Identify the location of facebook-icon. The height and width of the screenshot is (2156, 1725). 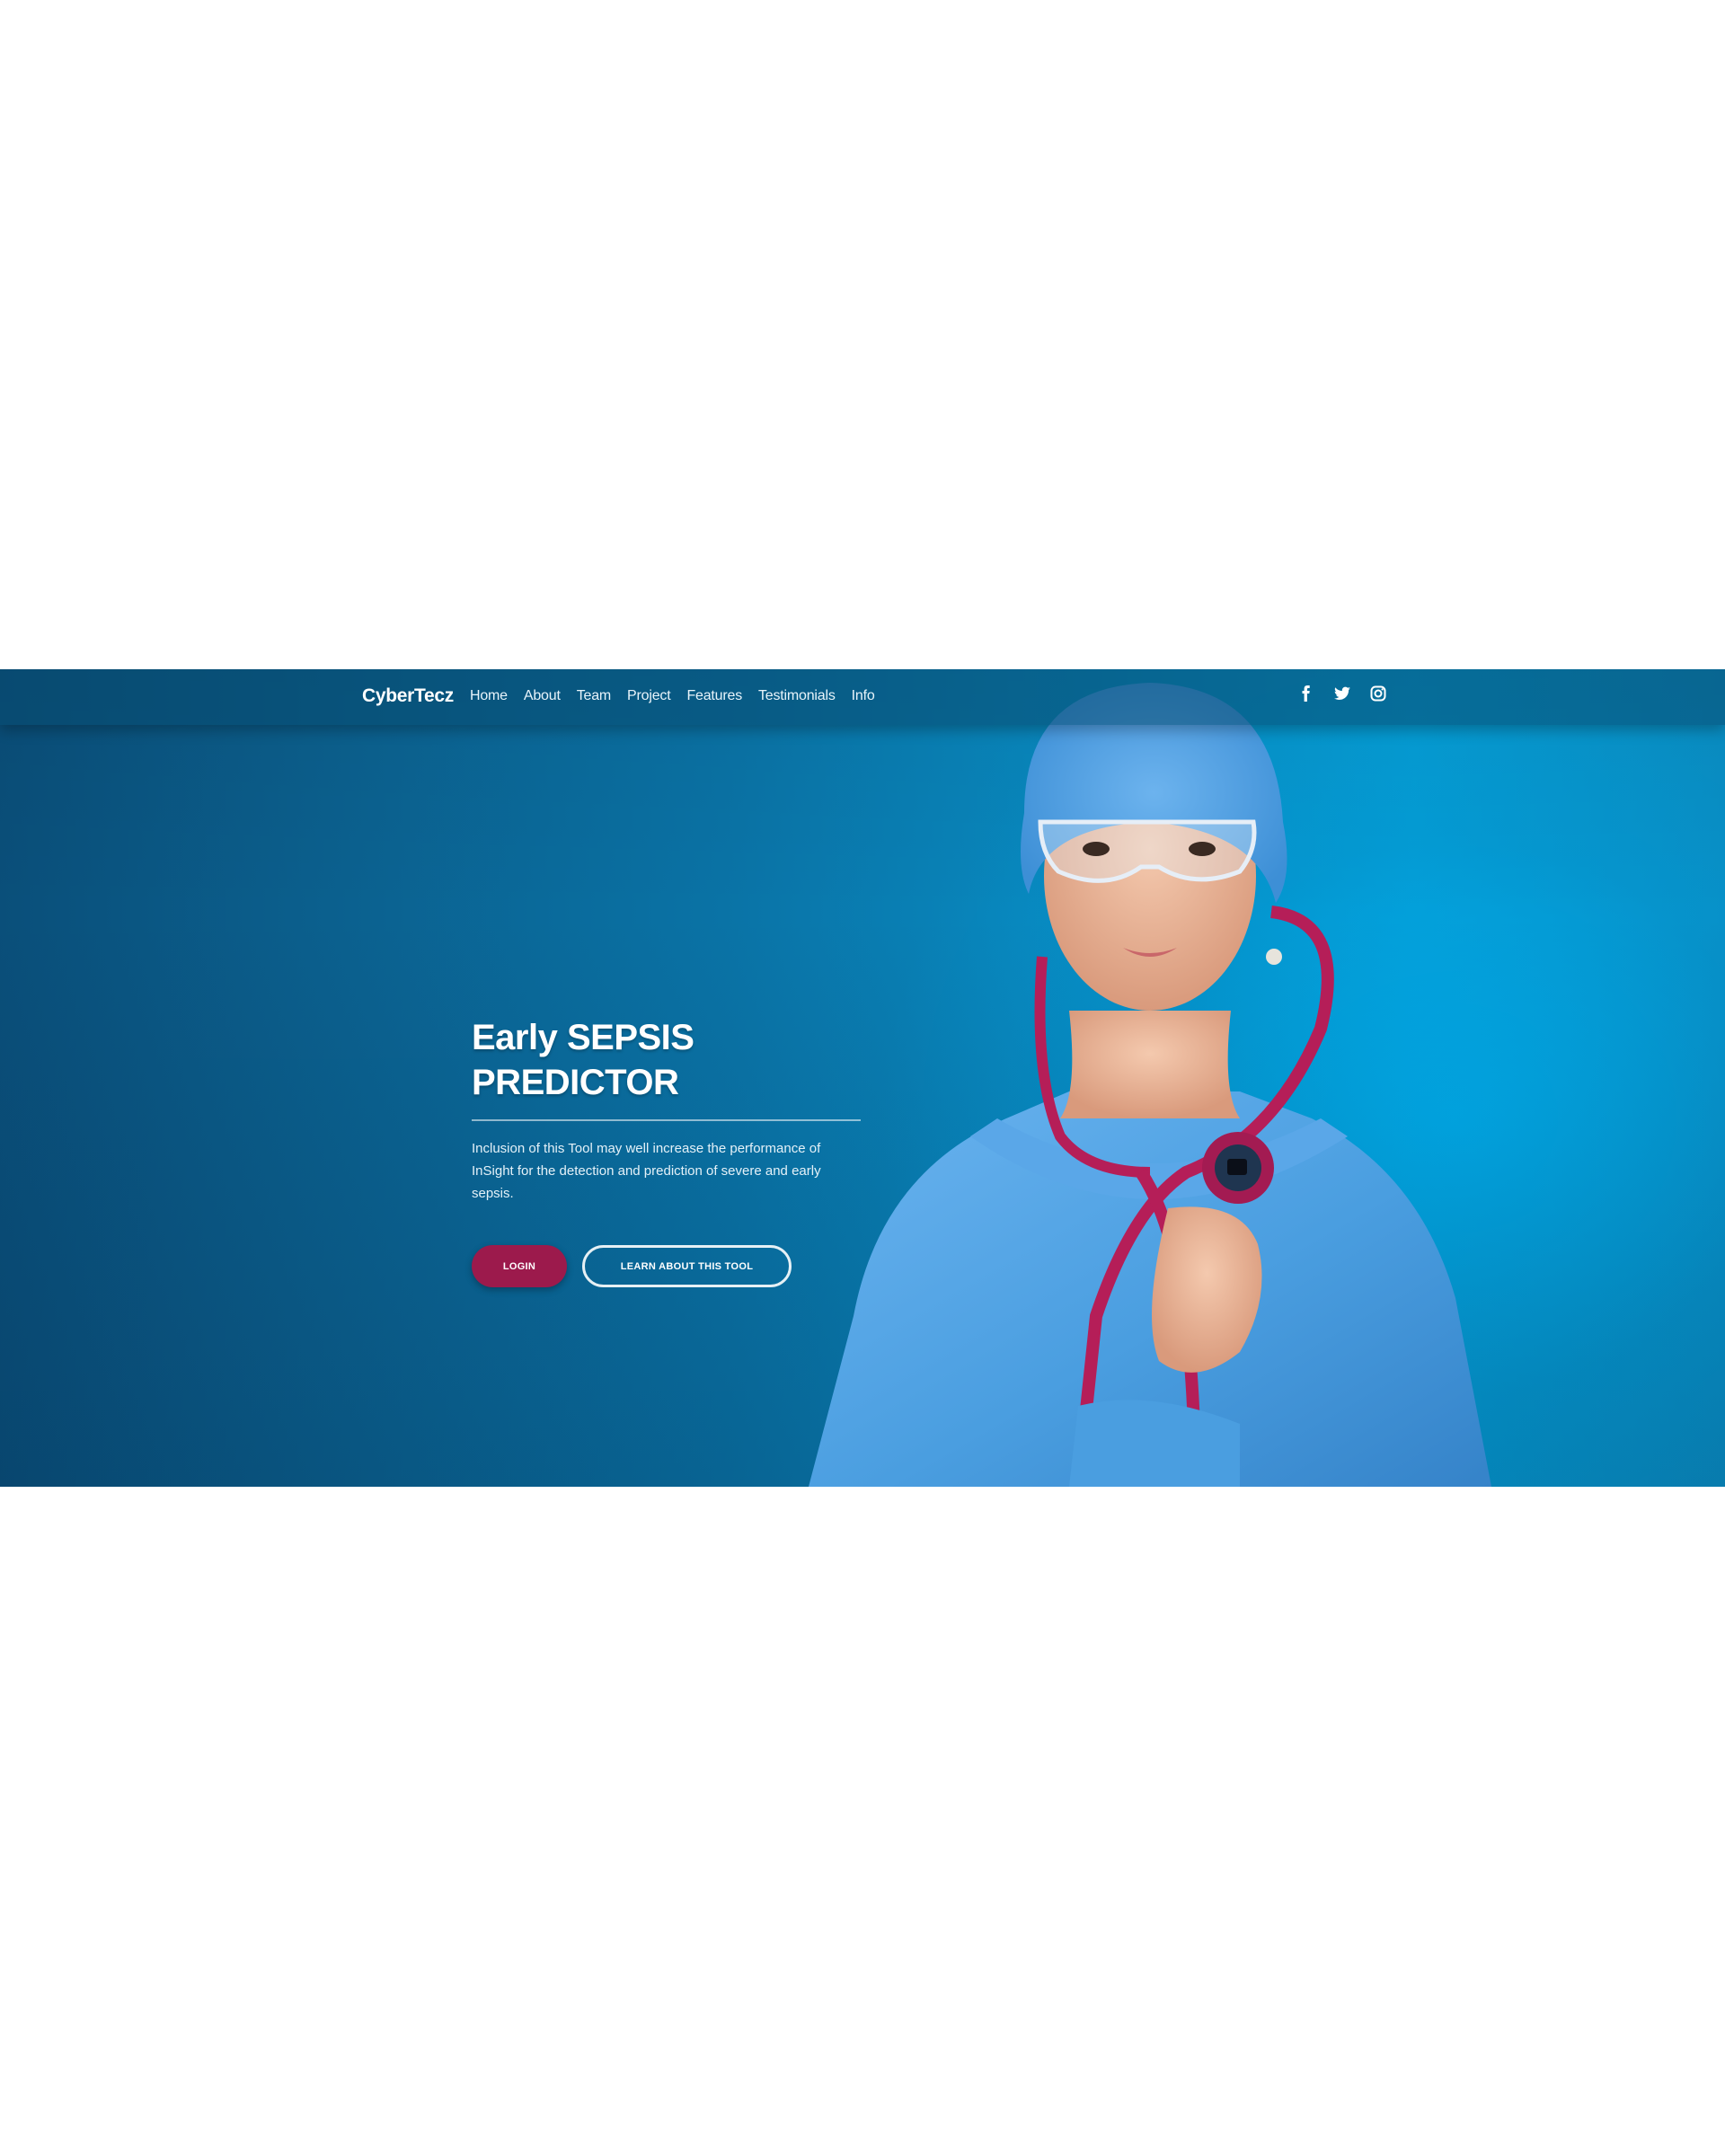
(1306, 693).